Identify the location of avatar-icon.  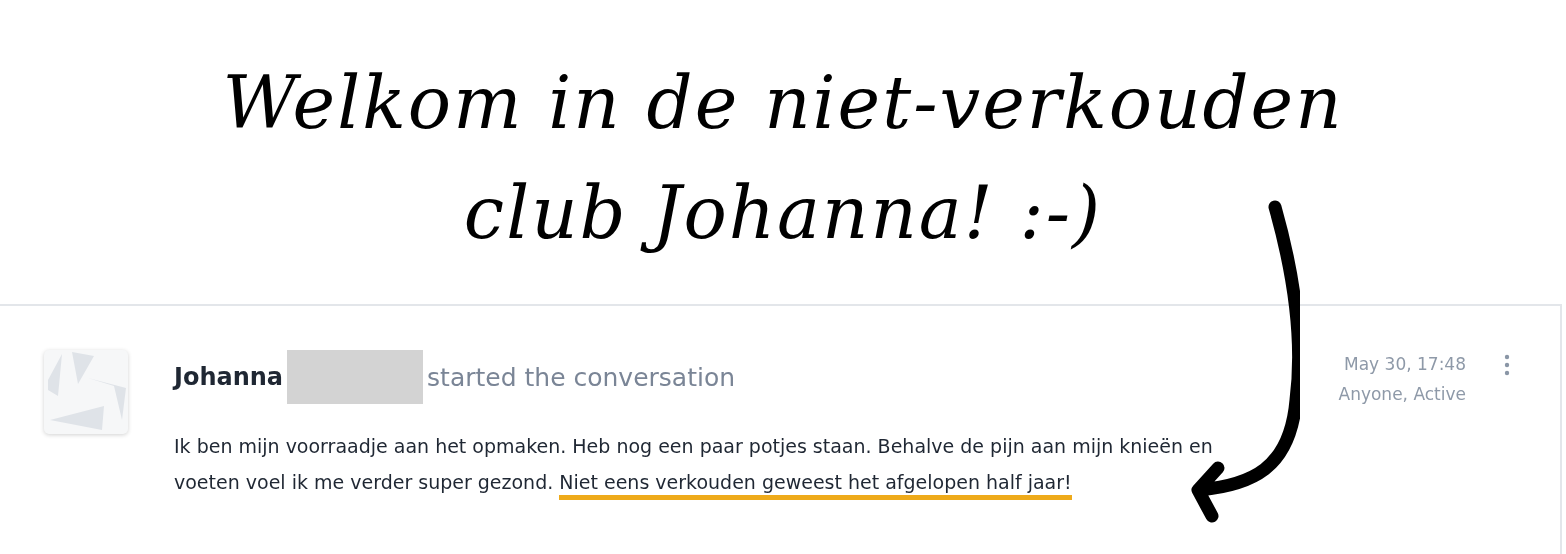
(86, 392).